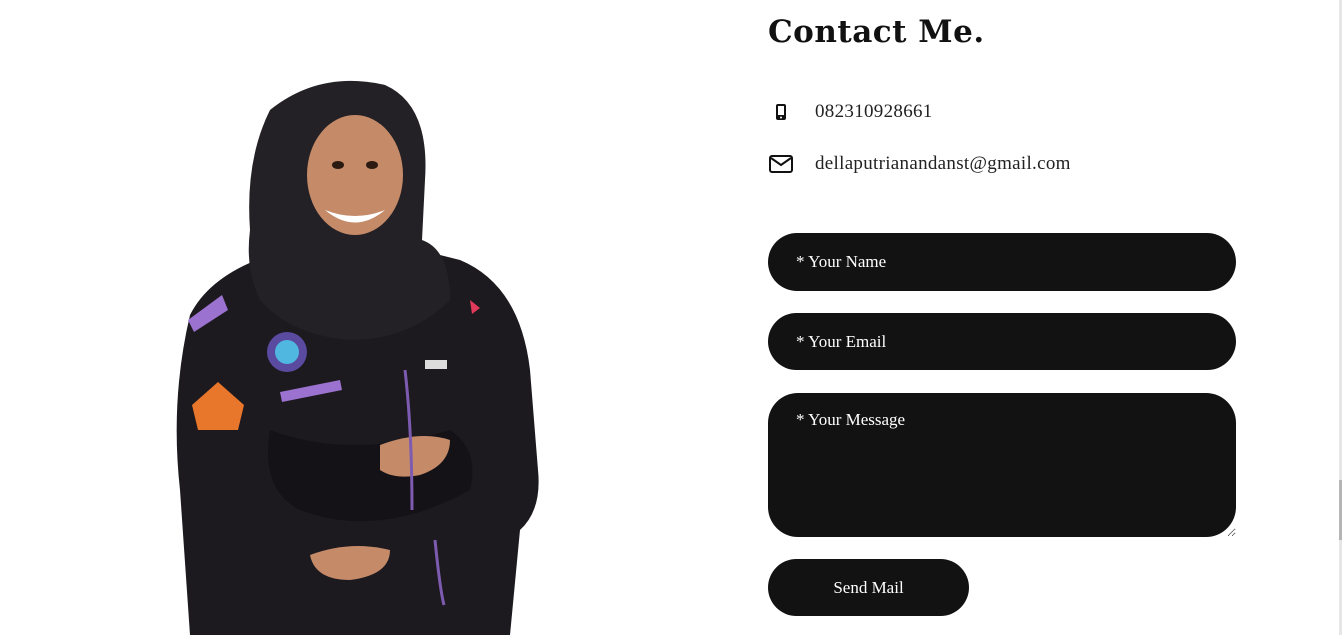 The height and width of the screenshot is (635, 1342). What do you see at coordinates (1002, 465) in the screenshot?
I see `message-textarea` at bounding box center [1002, 465].